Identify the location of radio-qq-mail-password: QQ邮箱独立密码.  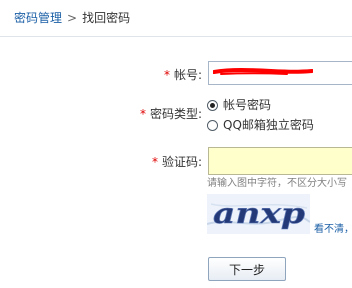
(260, 125).